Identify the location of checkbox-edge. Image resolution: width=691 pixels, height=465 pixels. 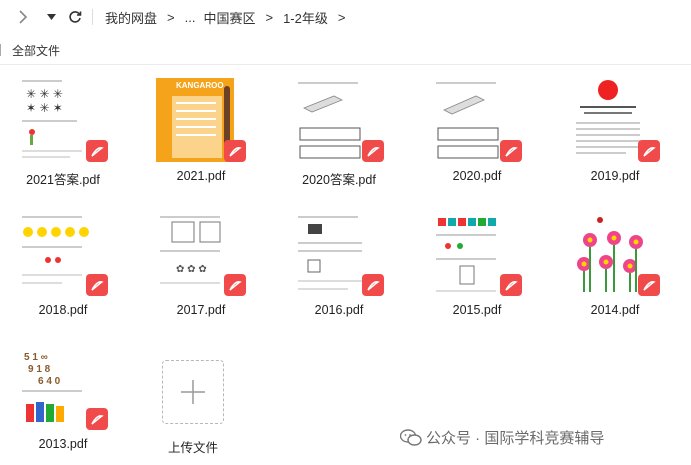
(1, 50).